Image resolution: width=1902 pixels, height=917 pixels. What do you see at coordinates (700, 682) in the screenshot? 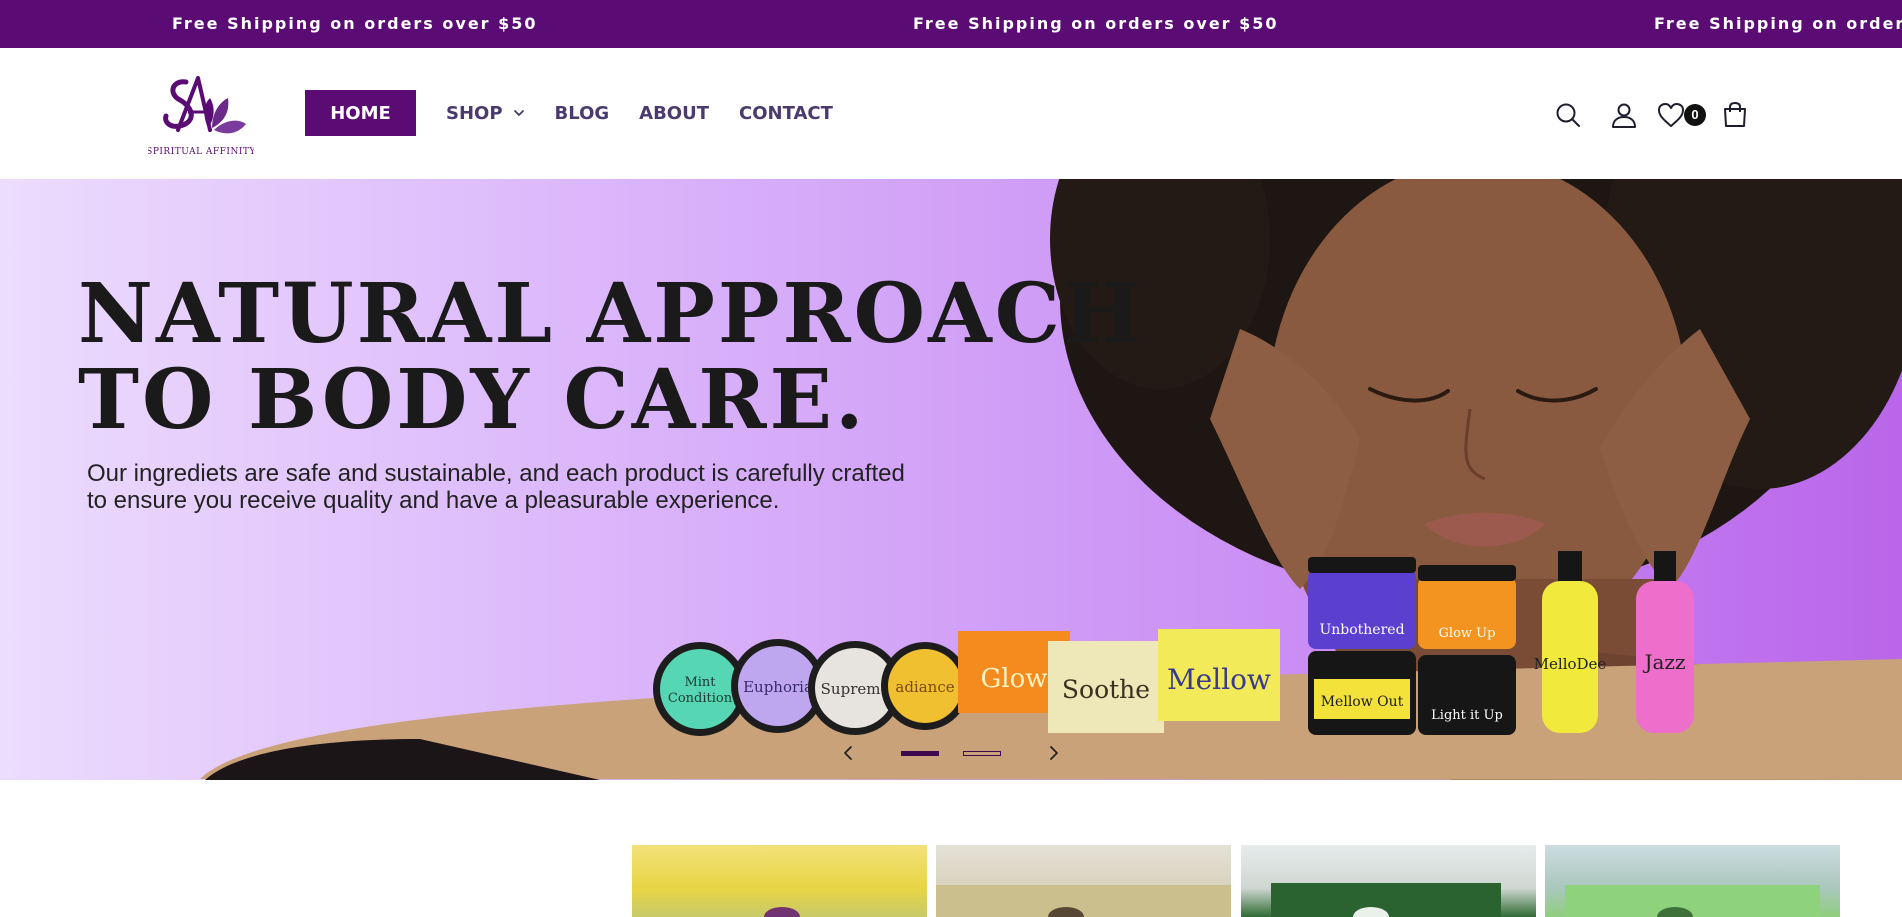
I see `product-label: Mint` at bounding box center [700, 682].